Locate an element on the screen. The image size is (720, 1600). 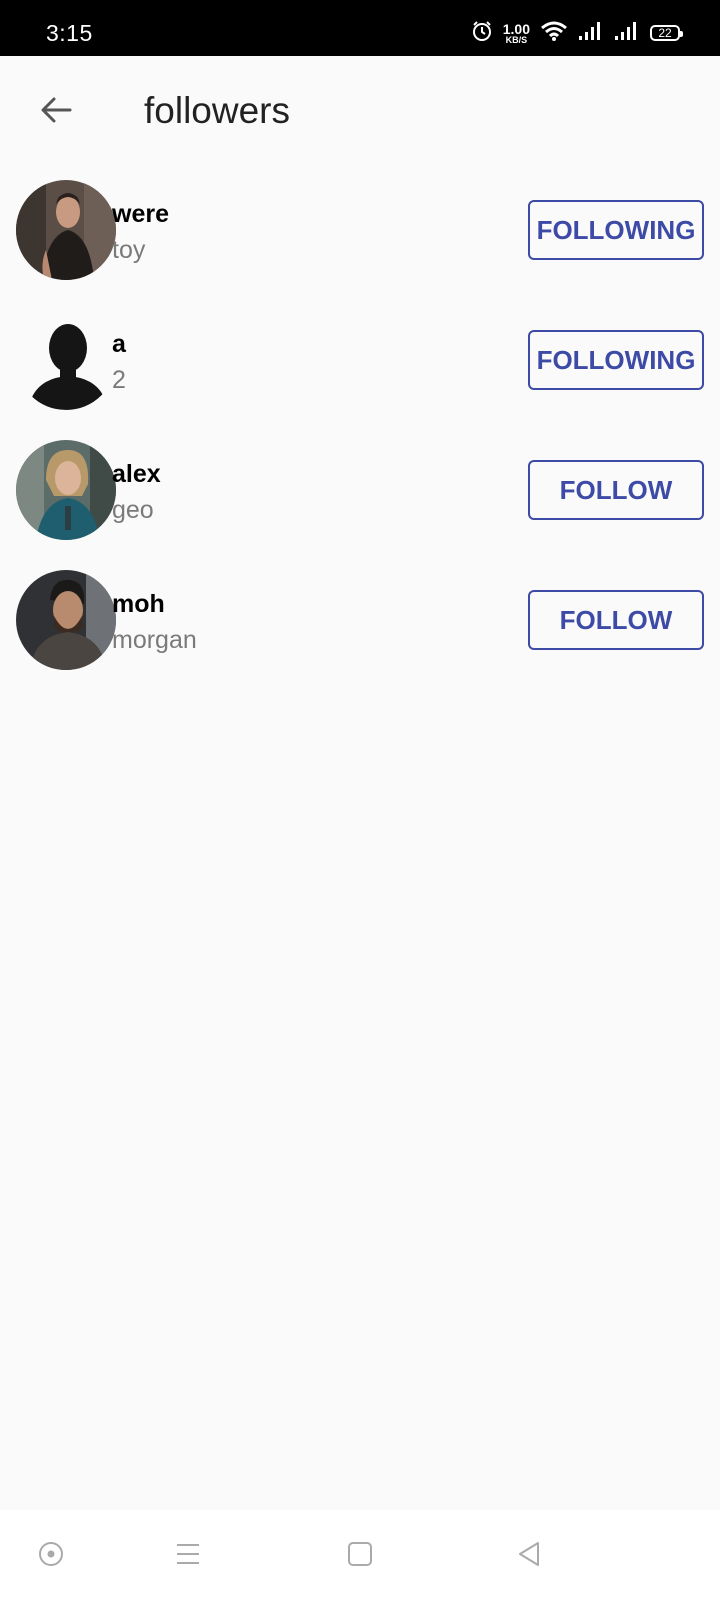
assistant-icon is located at coordinates (51, 1556).